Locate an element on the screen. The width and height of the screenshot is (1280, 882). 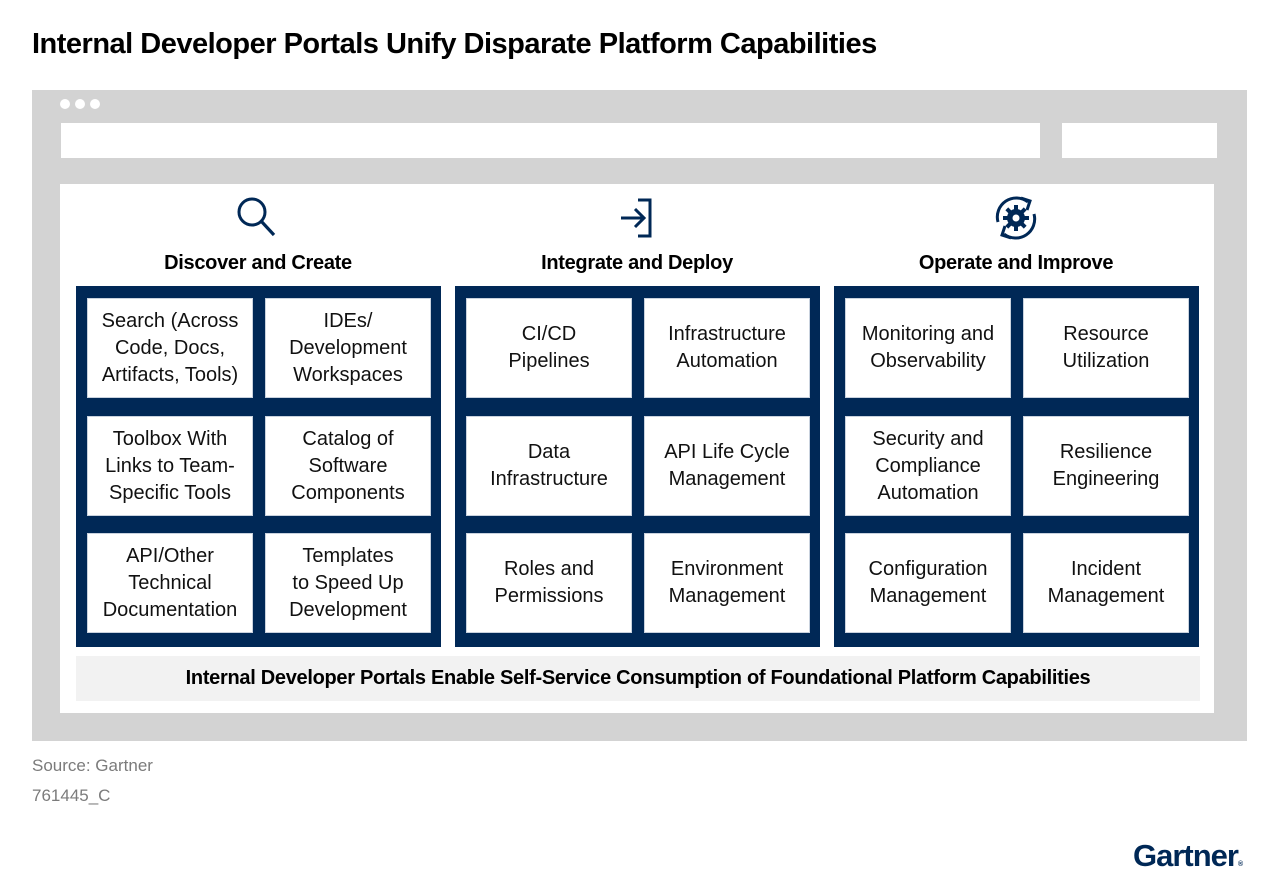
capability-card: API/Other Technical Documentation is located at coordinates (170, 583).